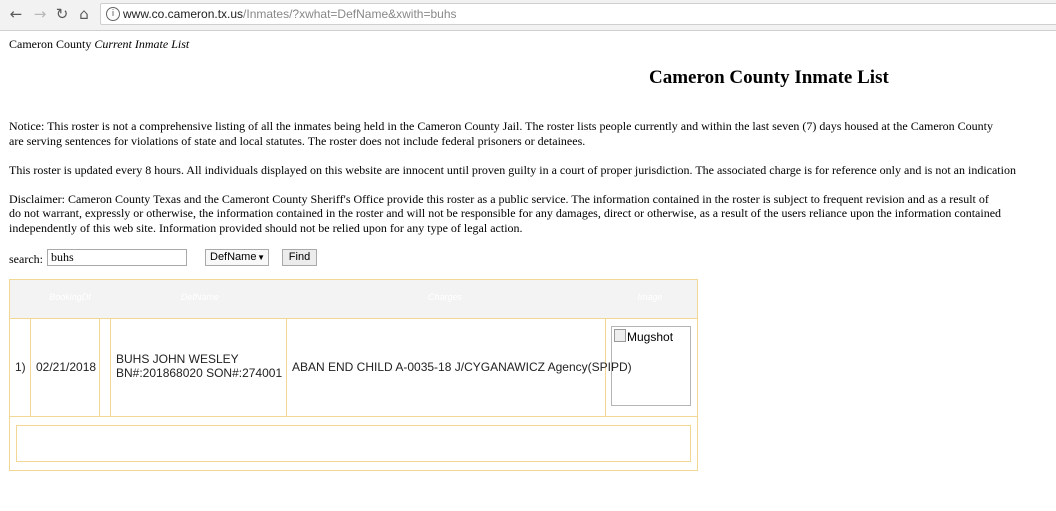 This screenshot has width=1056, height=511. Describe the element at coordinates (70, 297) in the screenshot. I see `column-header-bookingdt: BookingDt` at that location.